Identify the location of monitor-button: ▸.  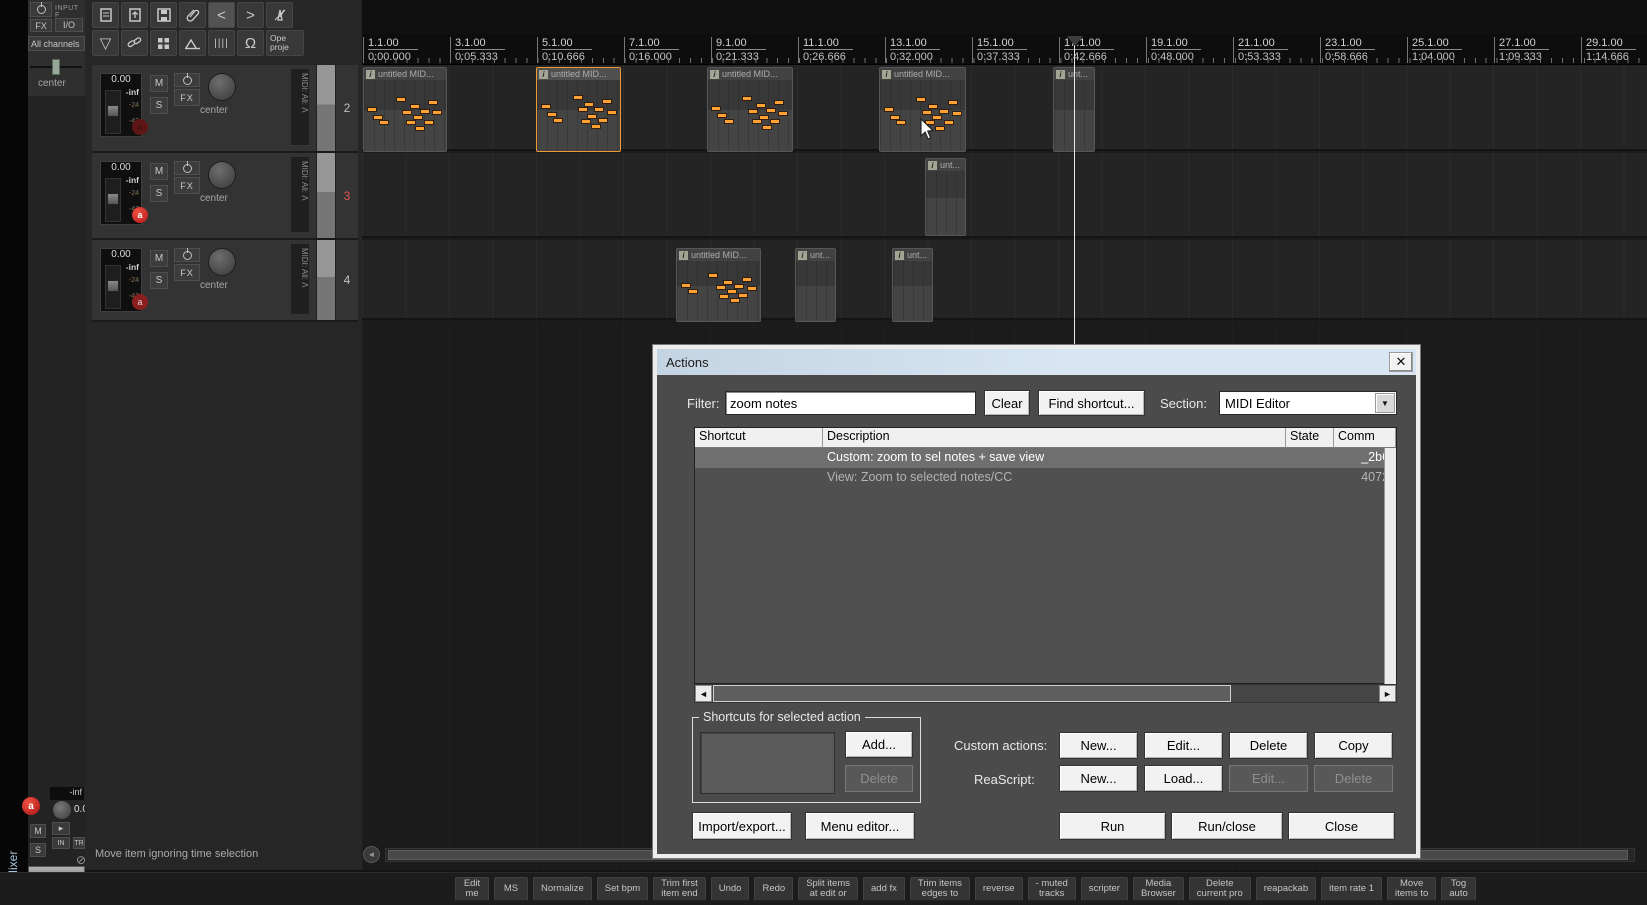
(61, 828).